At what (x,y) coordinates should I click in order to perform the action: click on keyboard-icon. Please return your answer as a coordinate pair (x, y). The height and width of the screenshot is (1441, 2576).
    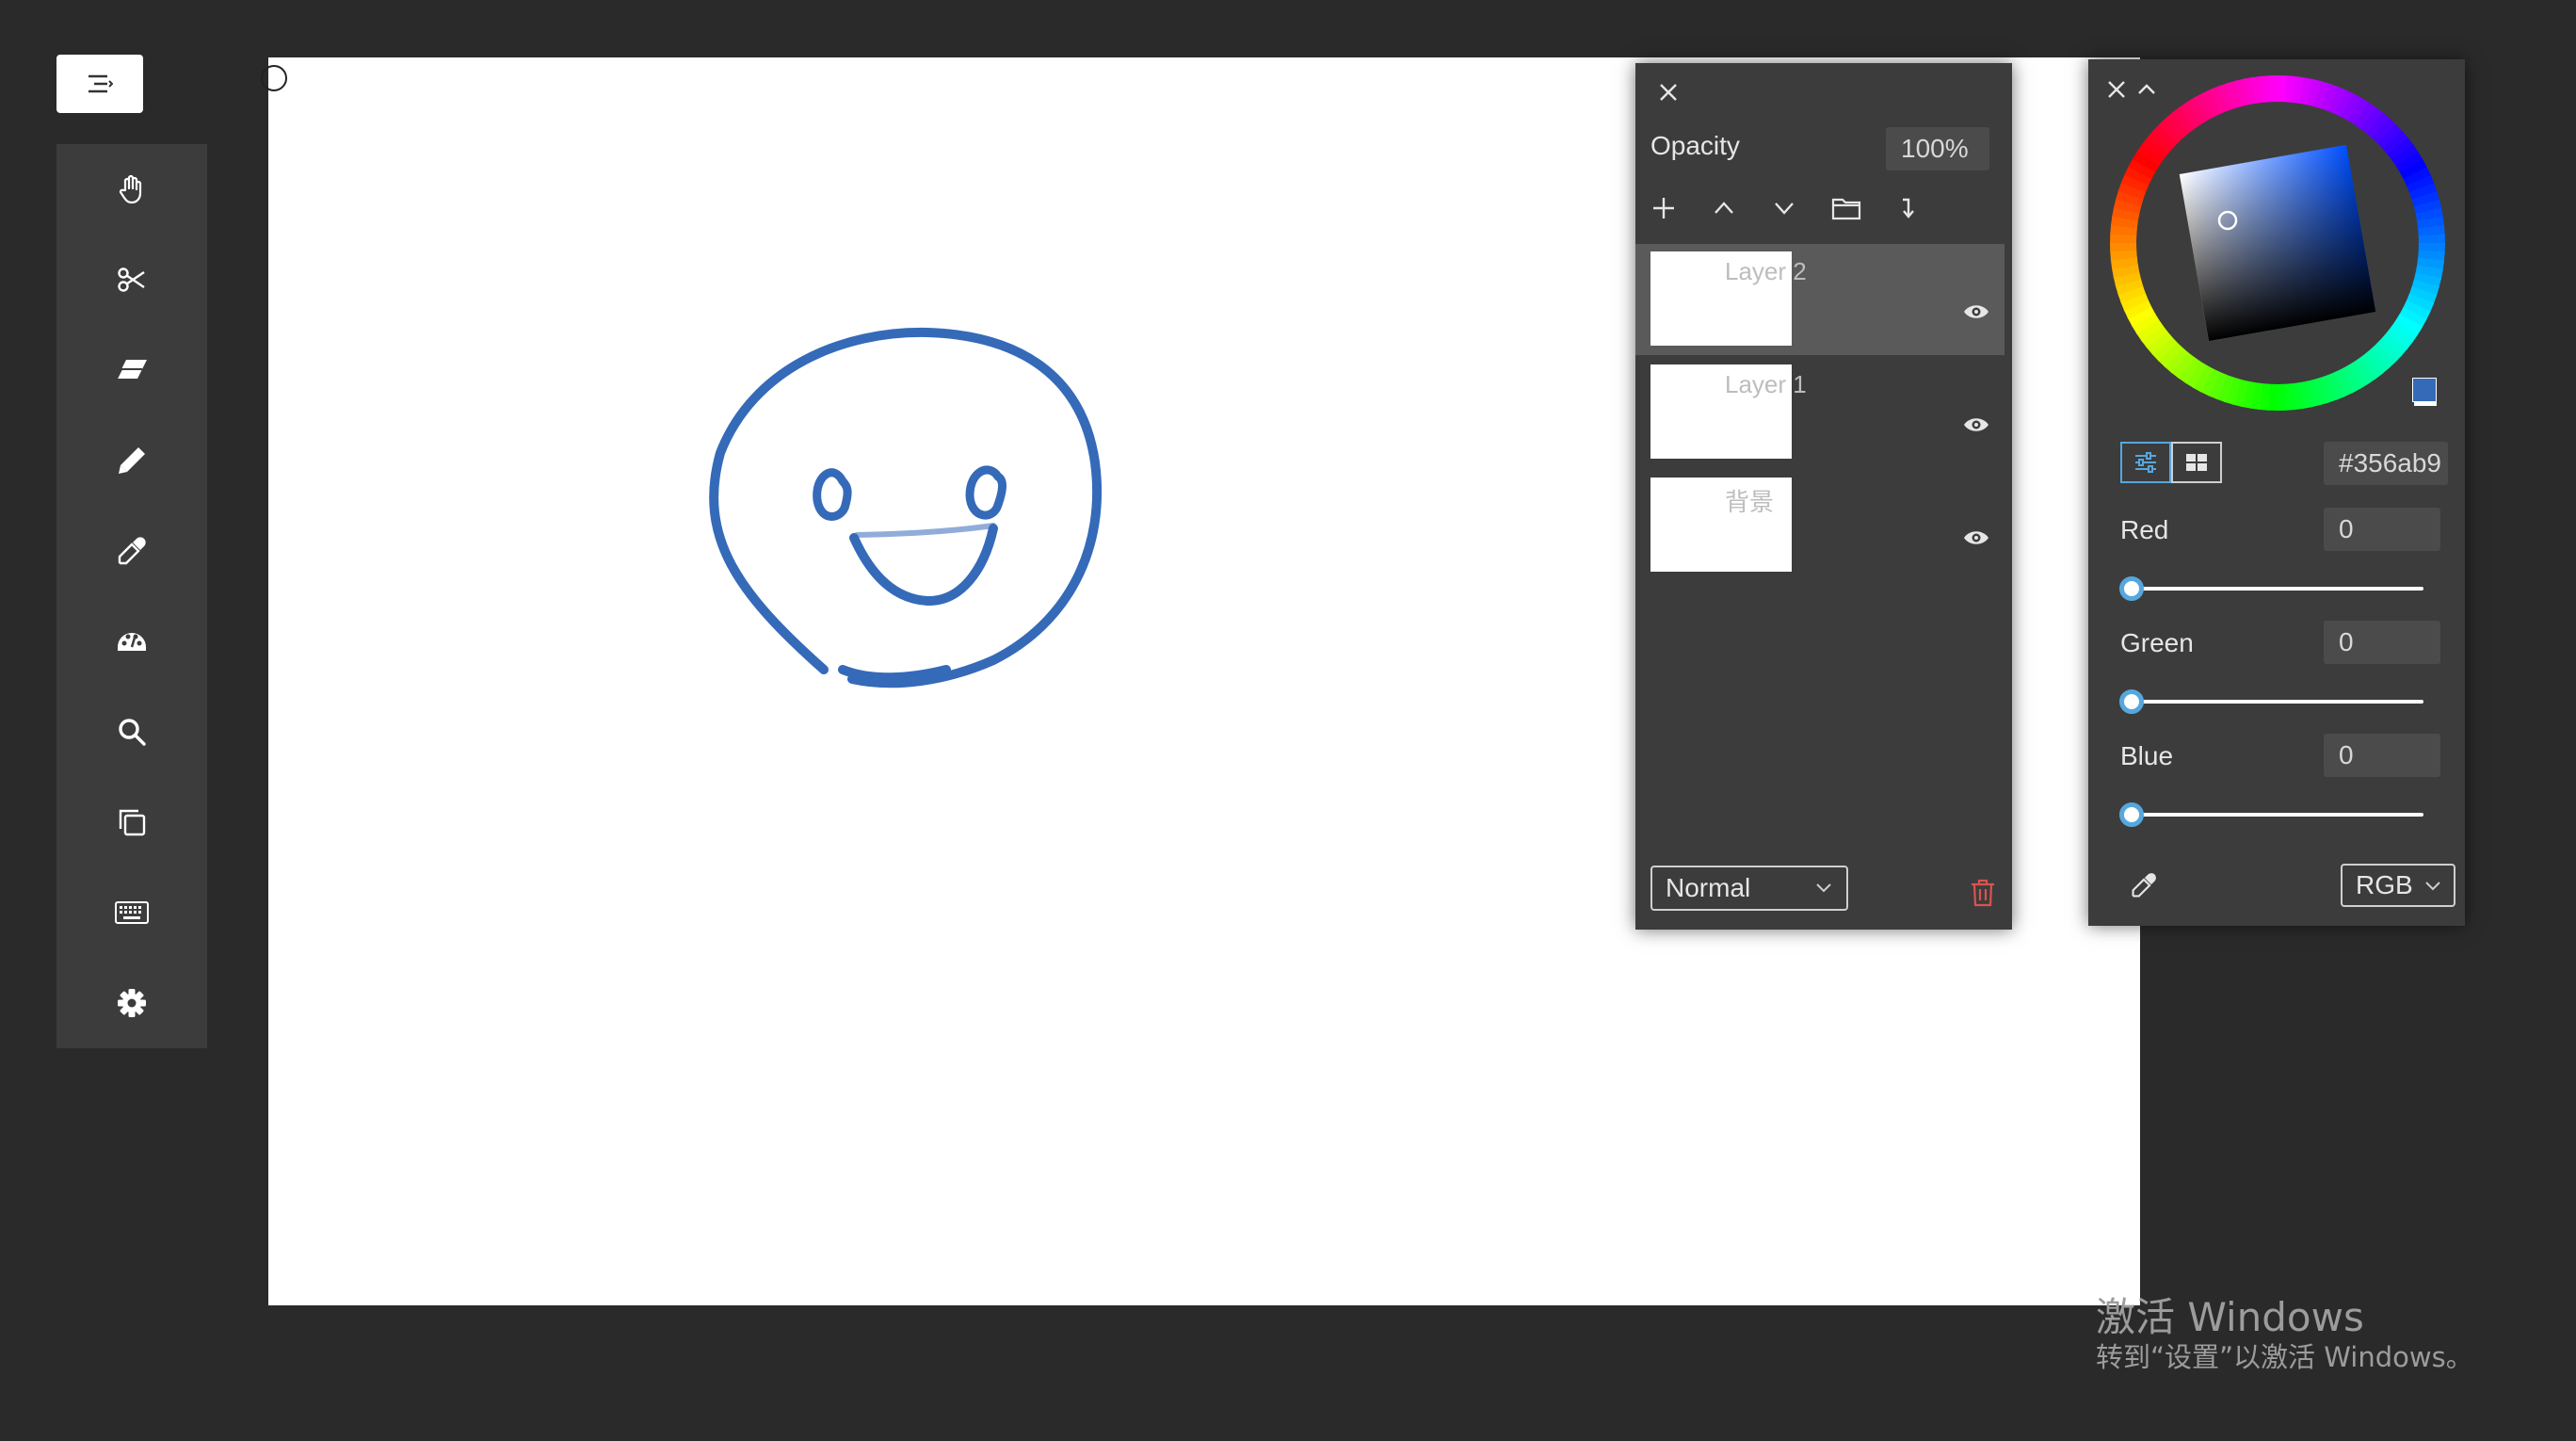
    Looking at the image, I should click on (132, 912).